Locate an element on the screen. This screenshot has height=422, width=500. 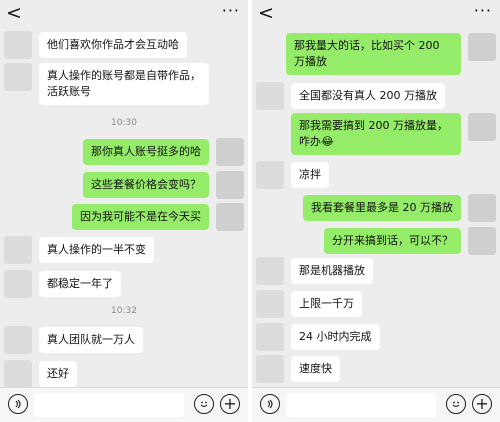
message-bubble: 速度快 is located at coordinates (315, 368).